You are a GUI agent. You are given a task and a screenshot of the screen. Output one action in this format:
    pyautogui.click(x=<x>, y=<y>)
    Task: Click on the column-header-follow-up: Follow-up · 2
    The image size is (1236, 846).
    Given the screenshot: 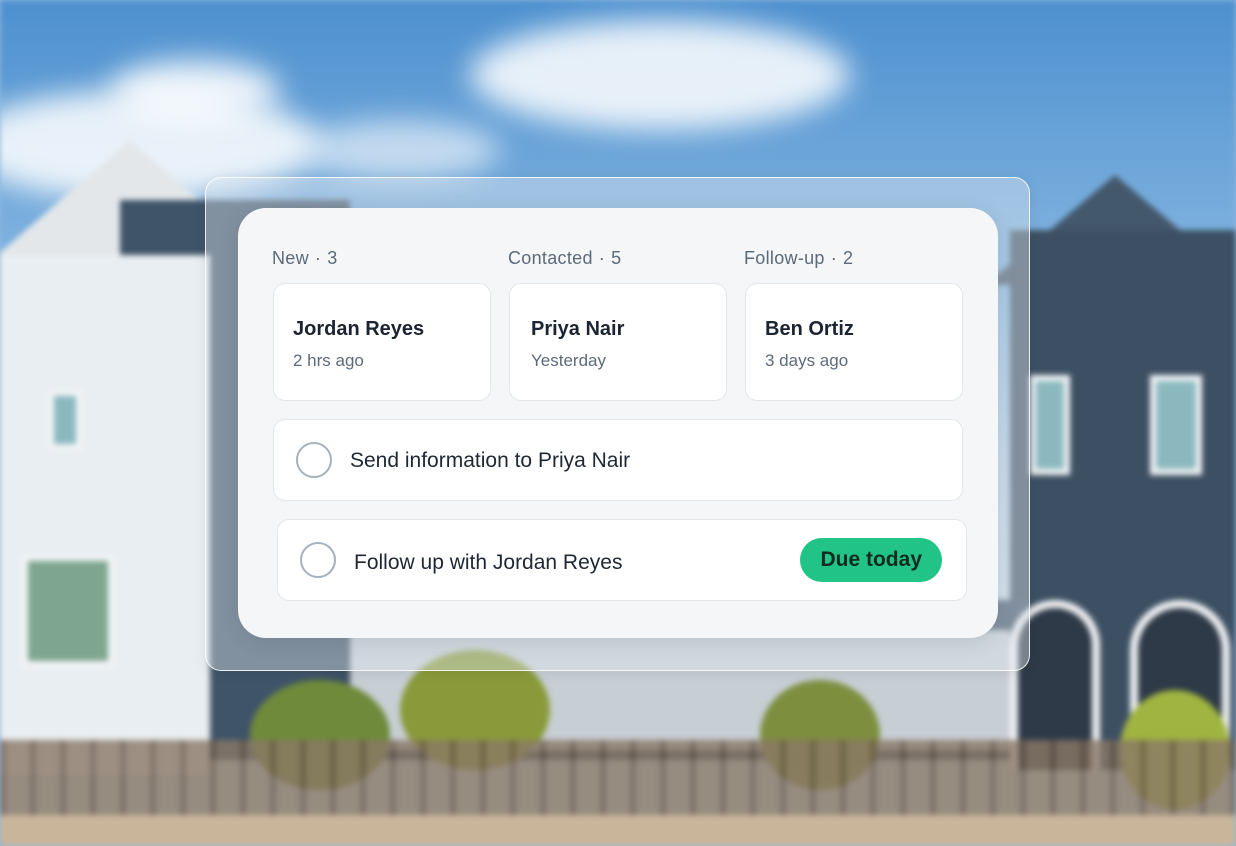 What is the action you would take?
    pyautogui.click(x=799, y=258)
    